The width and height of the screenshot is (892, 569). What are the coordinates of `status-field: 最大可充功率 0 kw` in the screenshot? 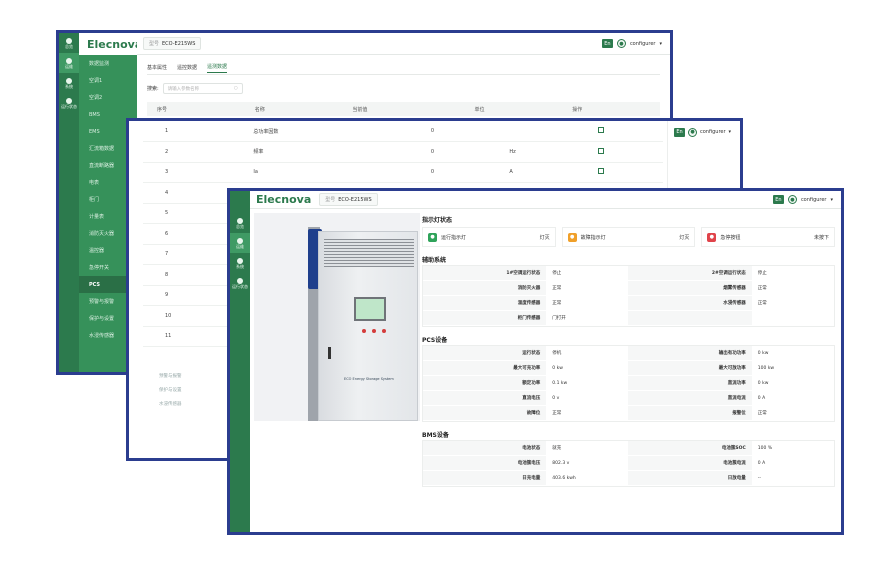 It's located at (526, 368).